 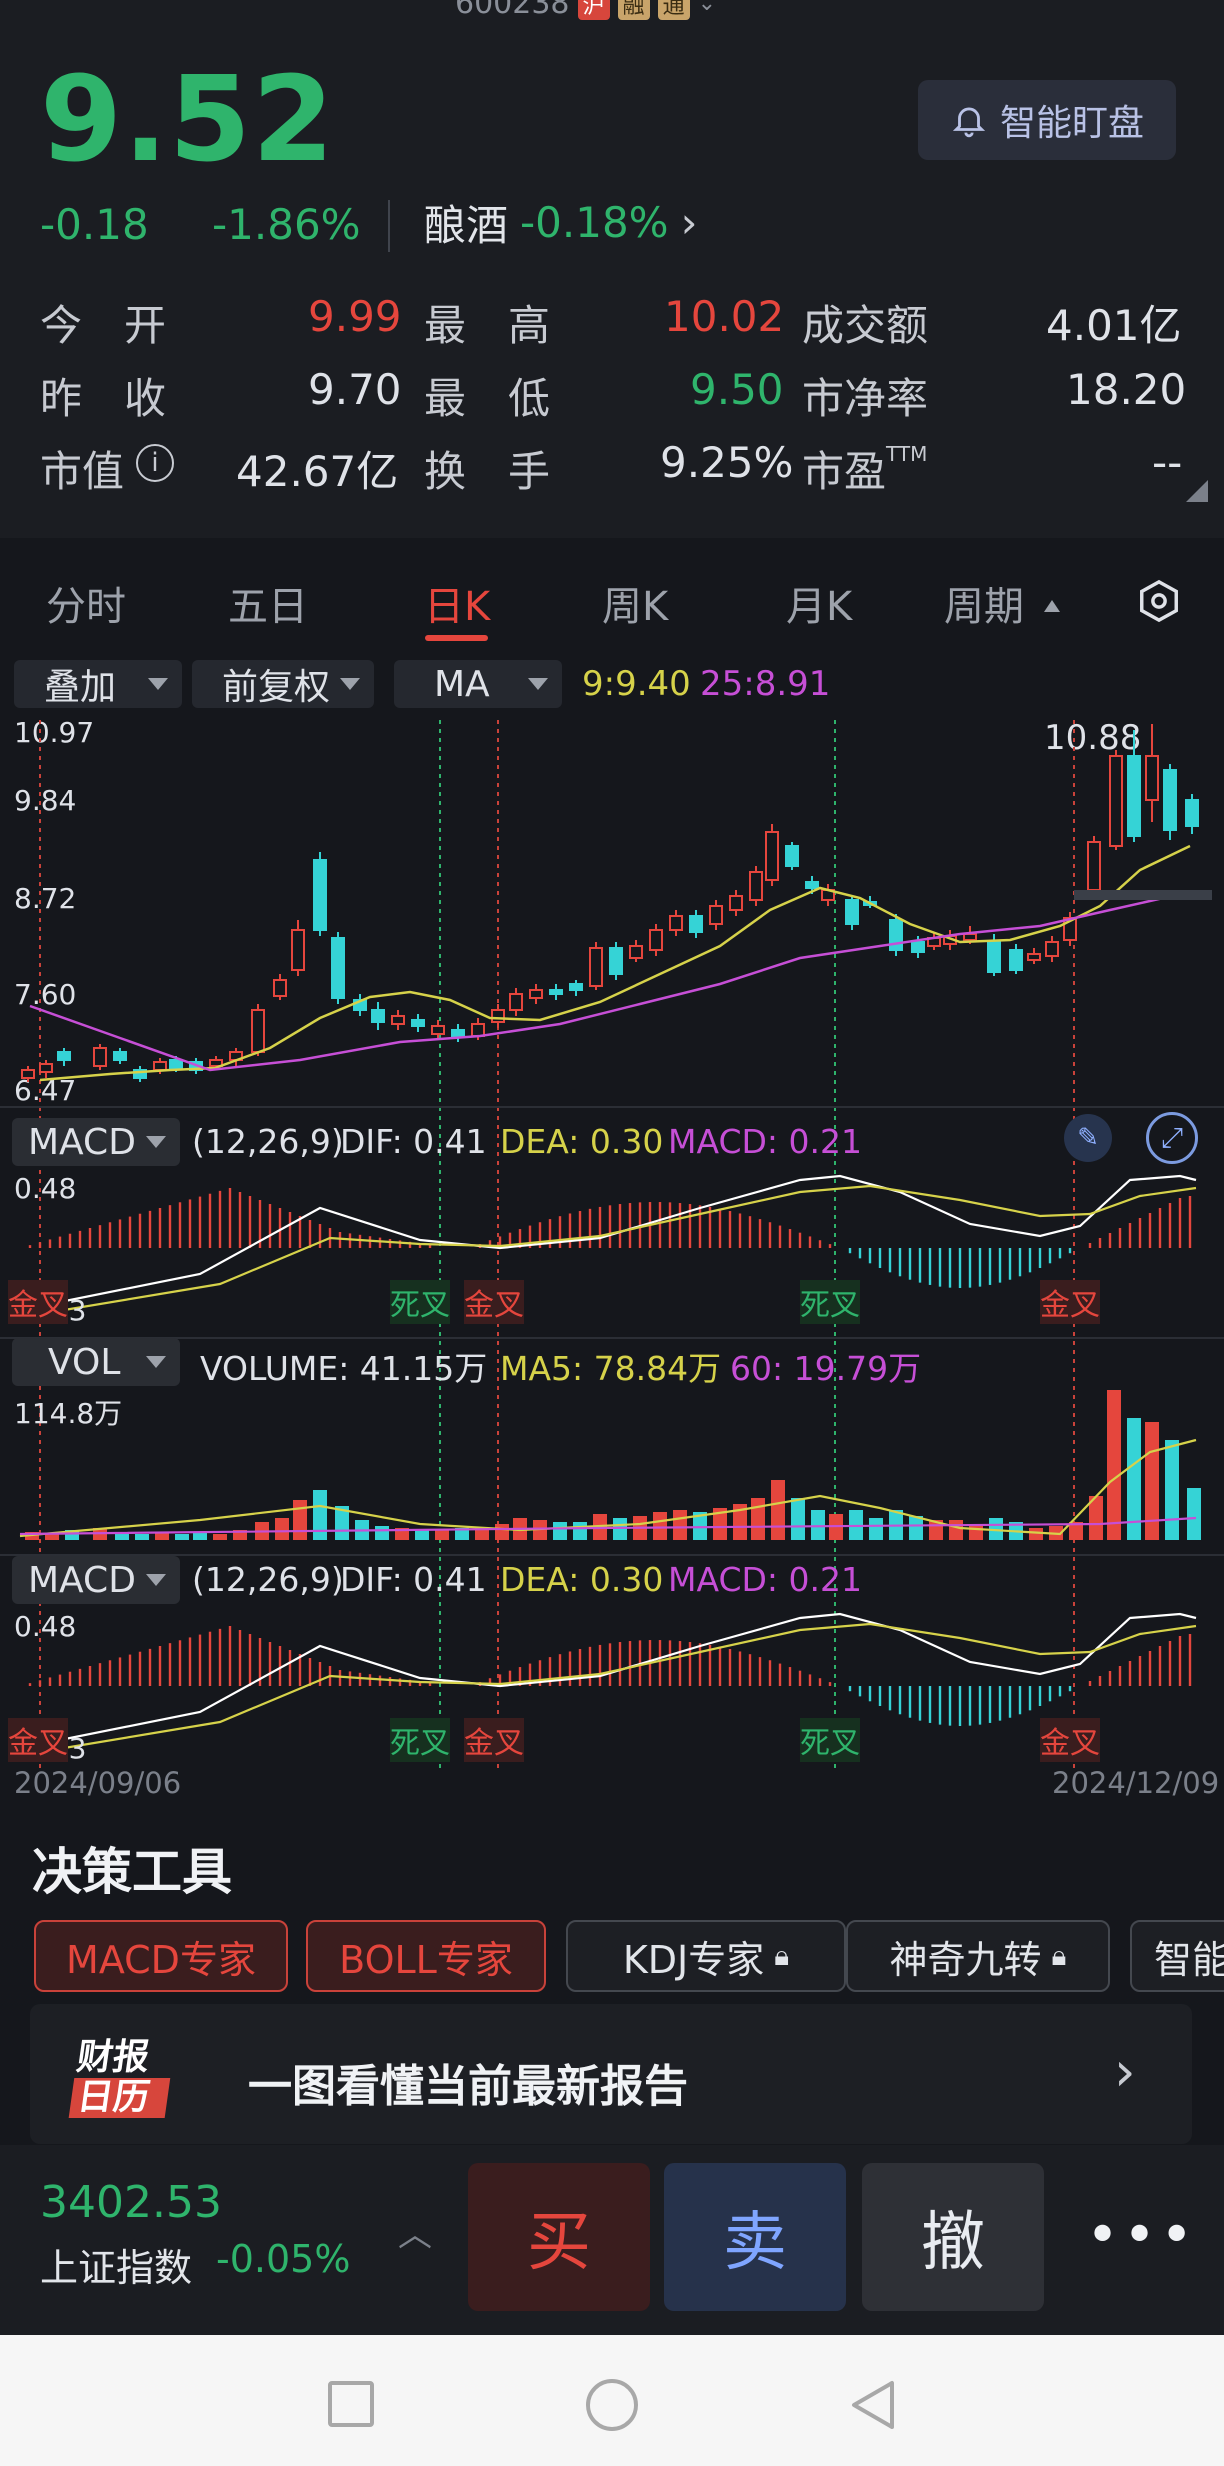 What do you see at coordinates (1172, 1138) in the screenshot?
I see `expand-icon: ⤢` at bounding box center [1172, 1138].